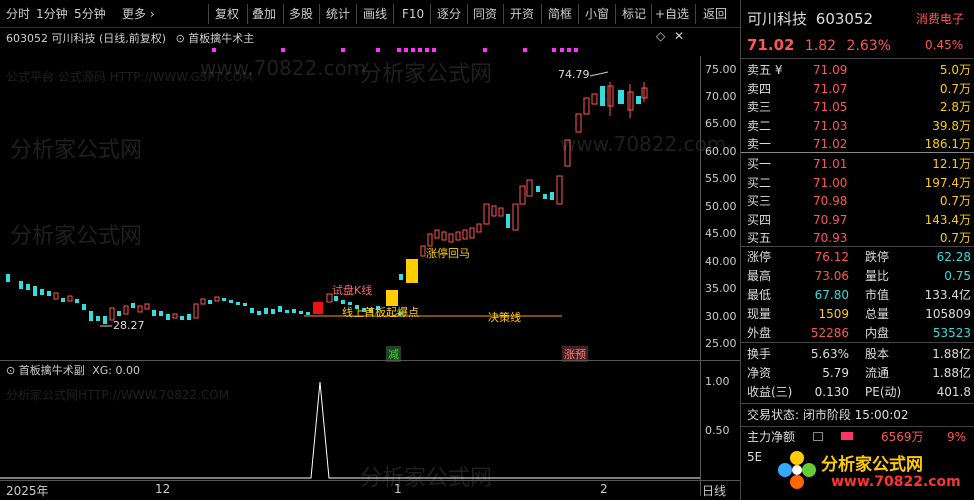 This screenshot has width=974, height=500. What do you see at coordinates (129, 325) in the screenshot?
I see `low-price-label: 28.27` at bounding box center [129, 325].